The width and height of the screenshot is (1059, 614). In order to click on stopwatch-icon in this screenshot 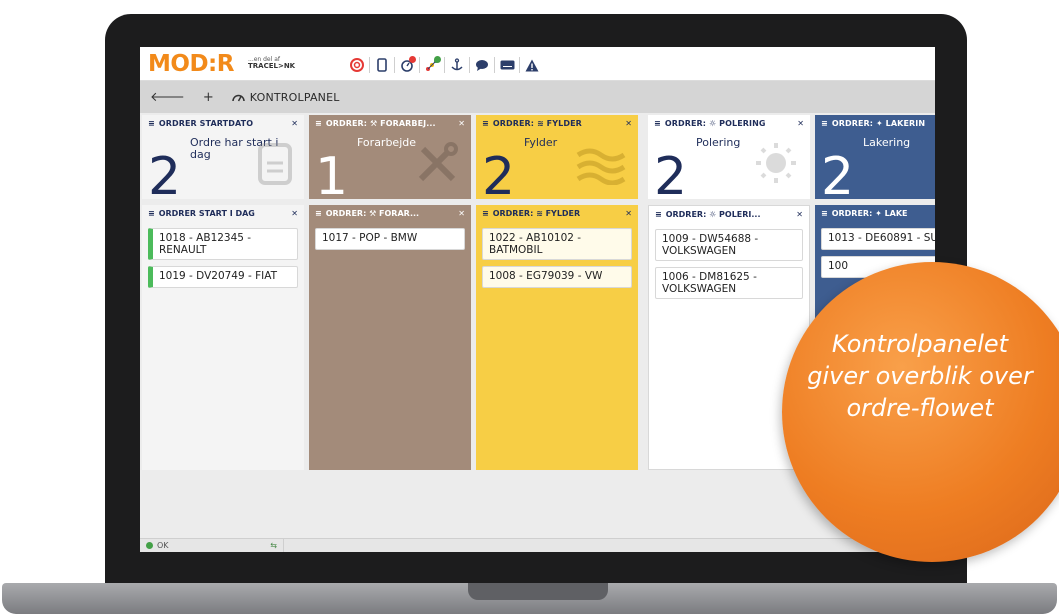, I will do `click(407, 65)`.